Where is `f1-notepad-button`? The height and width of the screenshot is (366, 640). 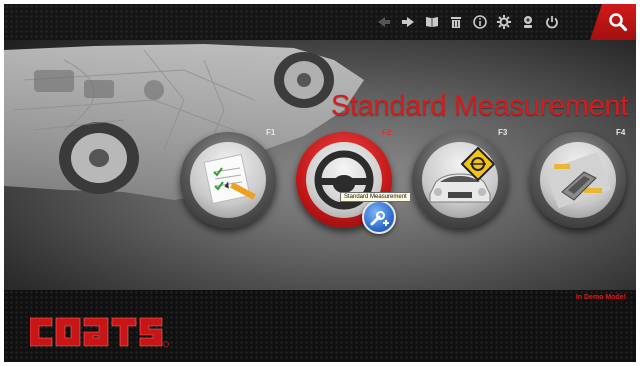 f1-notepad-button is located at coordinates (228, 180).